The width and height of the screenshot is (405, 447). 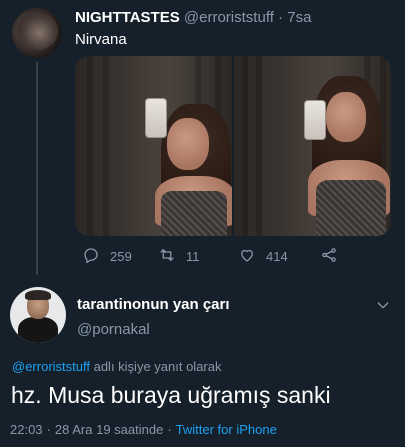 I want to click on tweet-text: Nirvana, so click(x=101, y=39).